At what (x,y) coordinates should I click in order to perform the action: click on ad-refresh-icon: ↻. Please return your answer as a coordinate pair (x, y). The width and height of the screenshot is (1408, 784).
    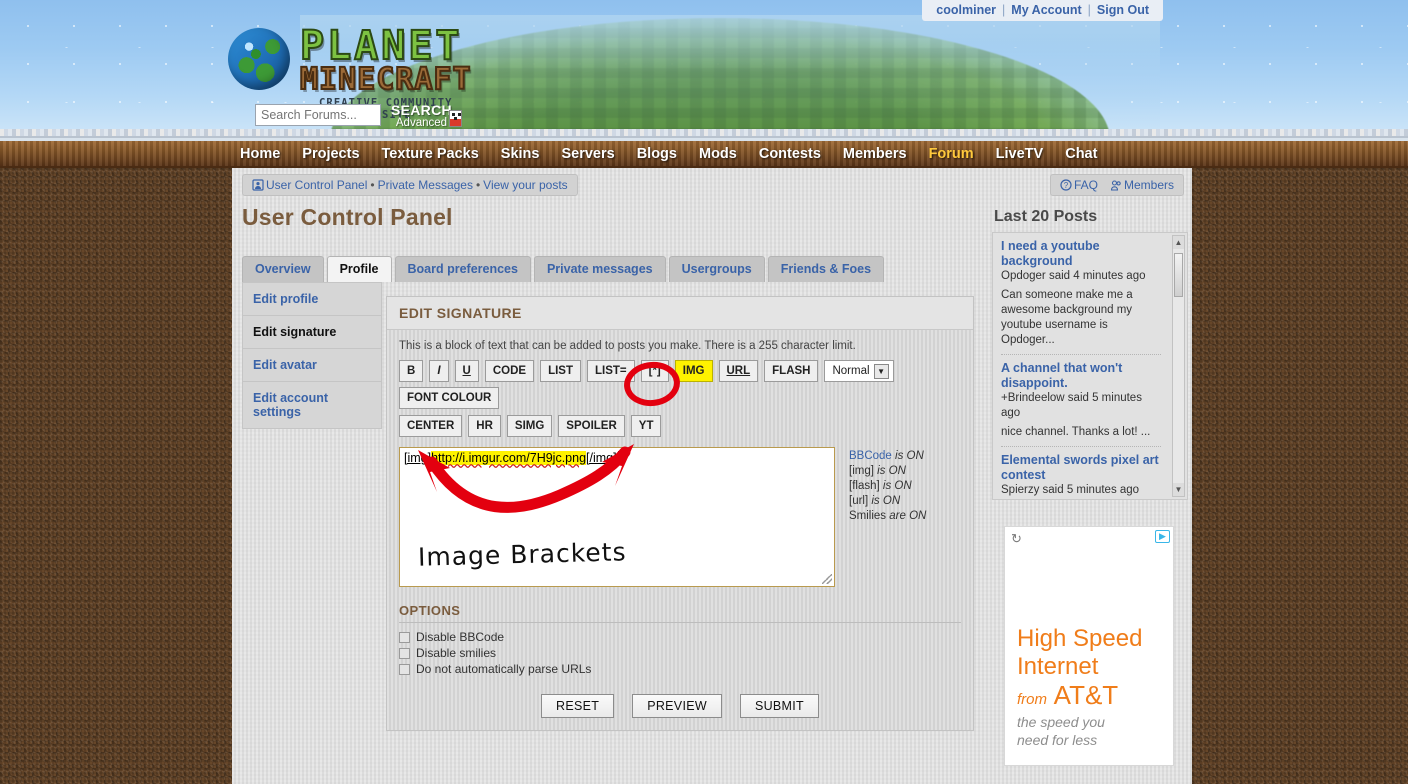
    Looking at the image, I should click on (1016, 539).